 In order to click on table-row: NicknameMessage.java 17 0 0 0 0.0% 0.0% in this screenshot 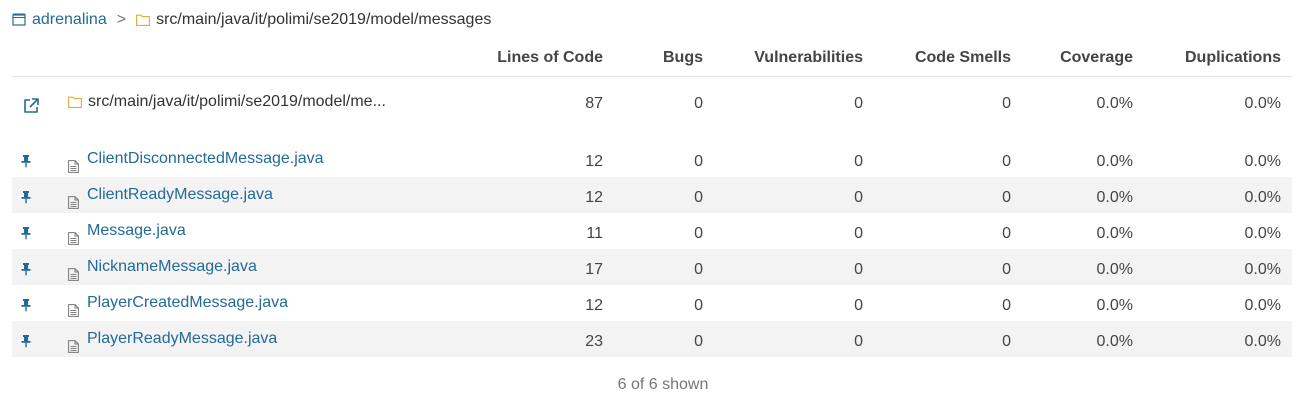, I will do `click(652, 267)`.